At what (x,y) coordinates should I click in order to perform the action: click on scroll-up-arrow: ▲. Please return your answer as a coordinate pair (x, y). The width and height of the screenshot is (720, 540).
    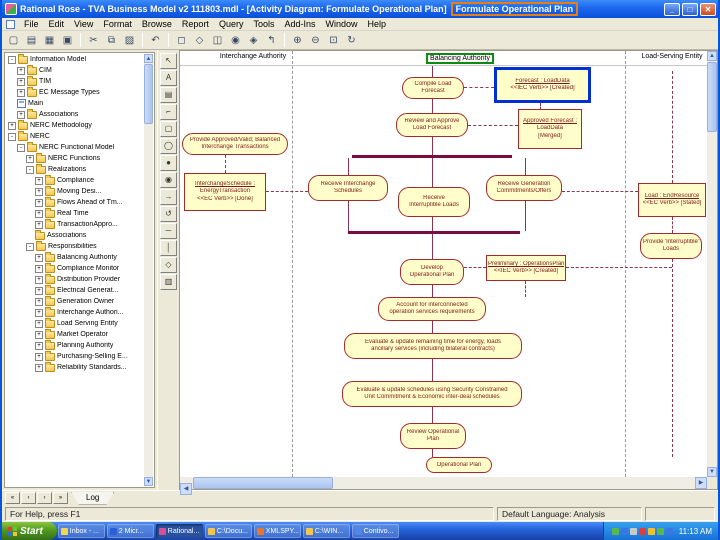
    Looking at the image, I should click on (148, 58).